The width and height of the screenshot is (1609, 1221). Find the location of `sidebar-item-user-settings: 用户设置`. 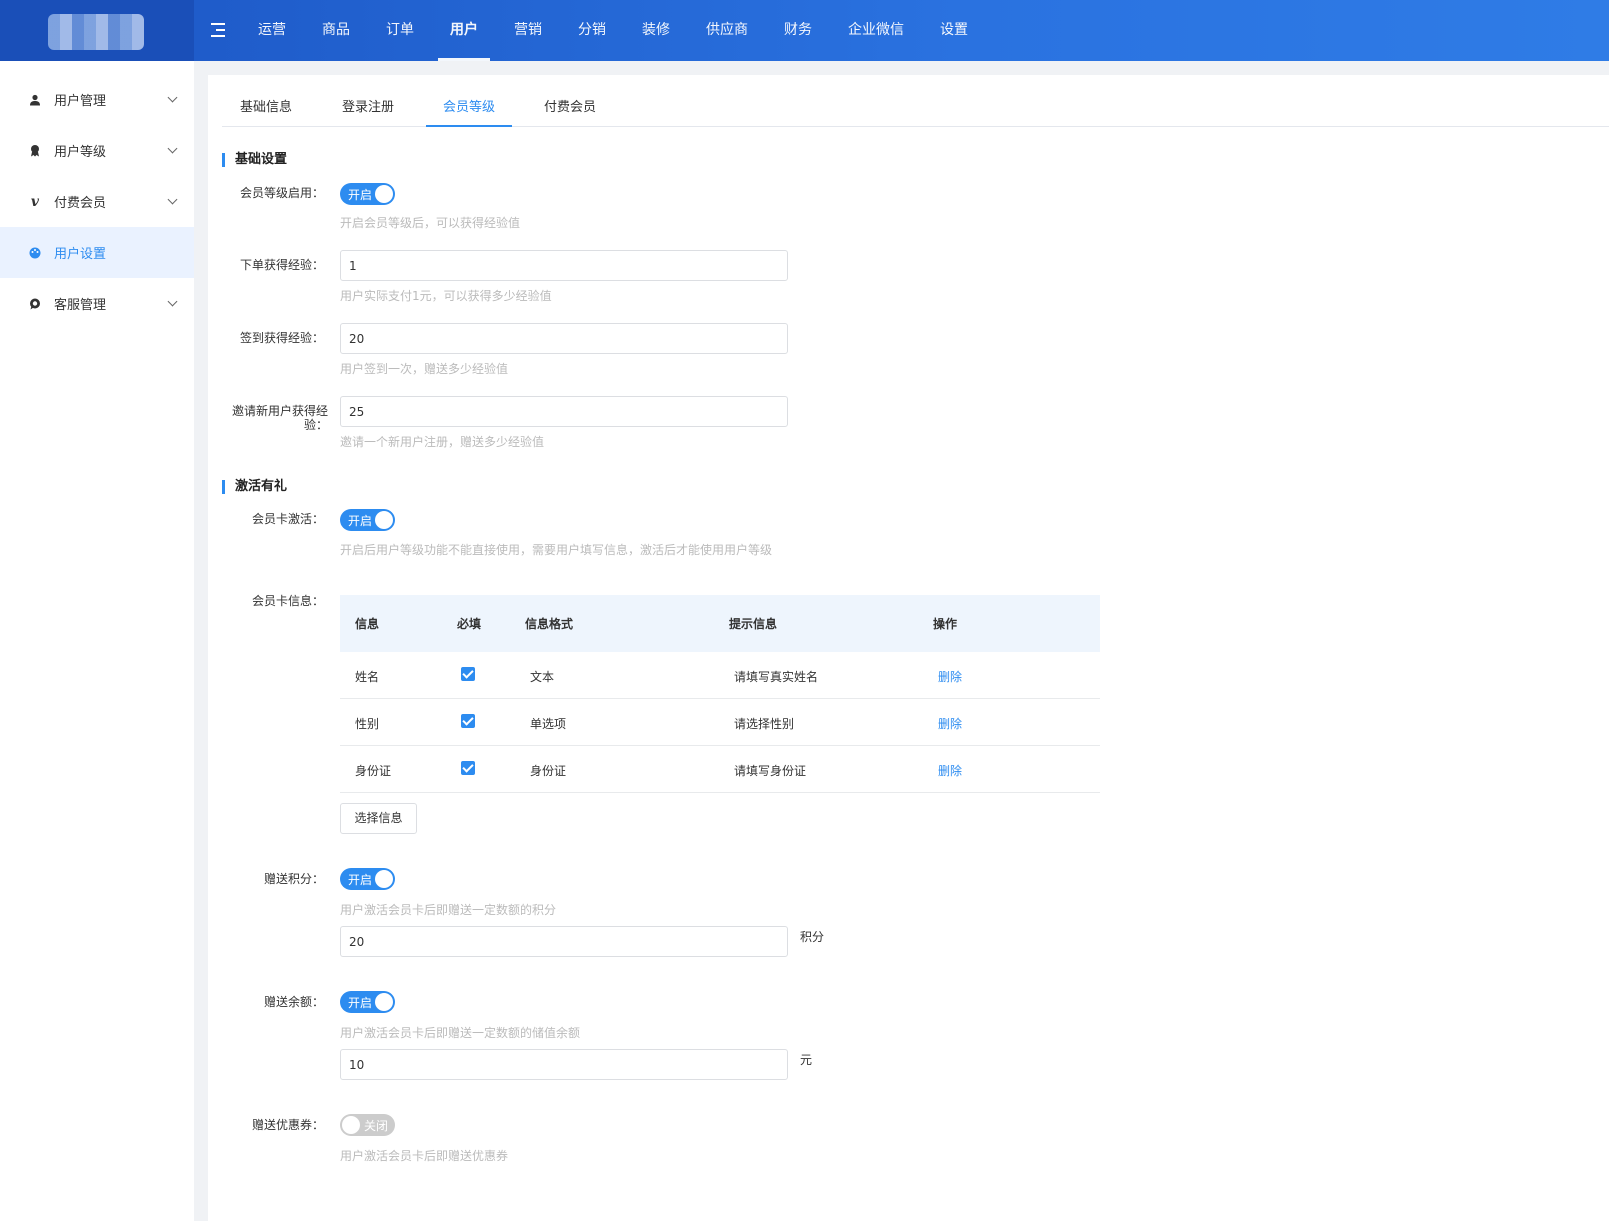

sidebar-item-user-settings: 用户设置 is located at coordinates (97, 252).